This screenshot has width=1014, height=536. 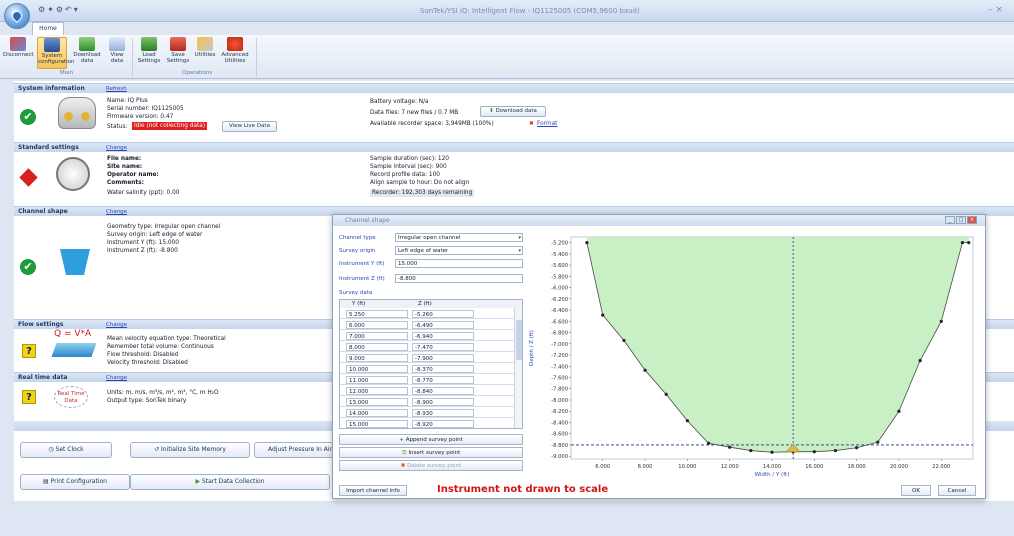 I want to click on cell-y: 6.000, so click(x=377, y=325).